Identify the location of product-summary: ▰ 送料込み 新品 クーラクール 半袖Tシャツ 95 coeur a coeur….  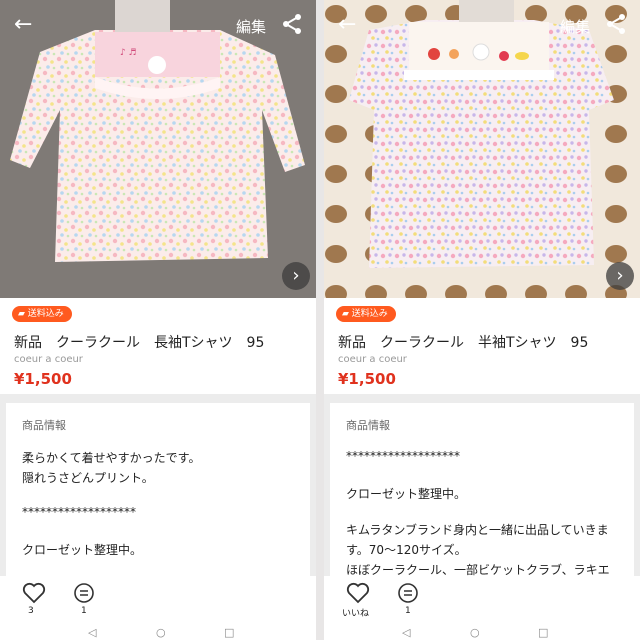
(482, 346).